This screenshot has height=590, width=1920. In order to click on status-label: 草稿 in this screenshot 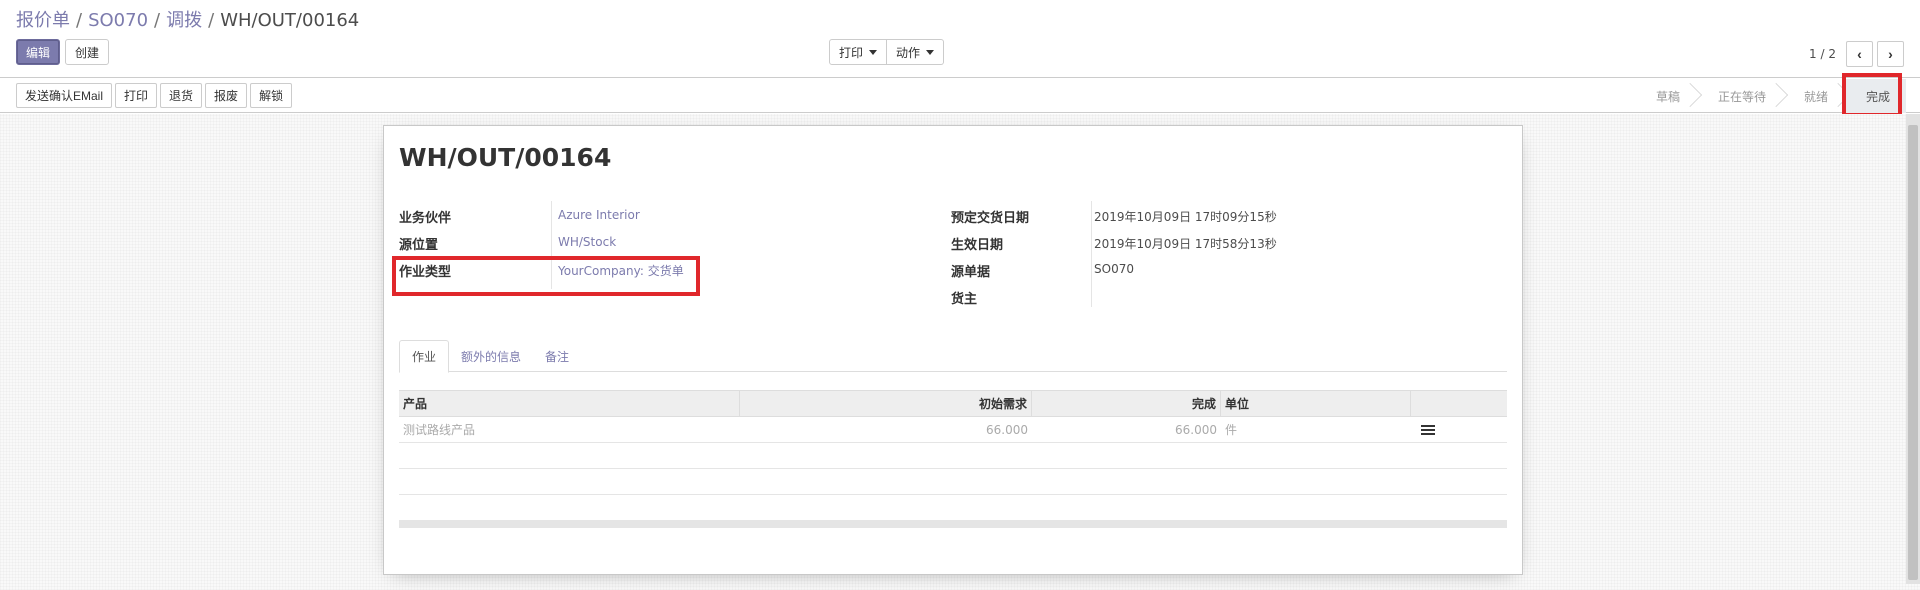, I will do `click(1667, 96)`.